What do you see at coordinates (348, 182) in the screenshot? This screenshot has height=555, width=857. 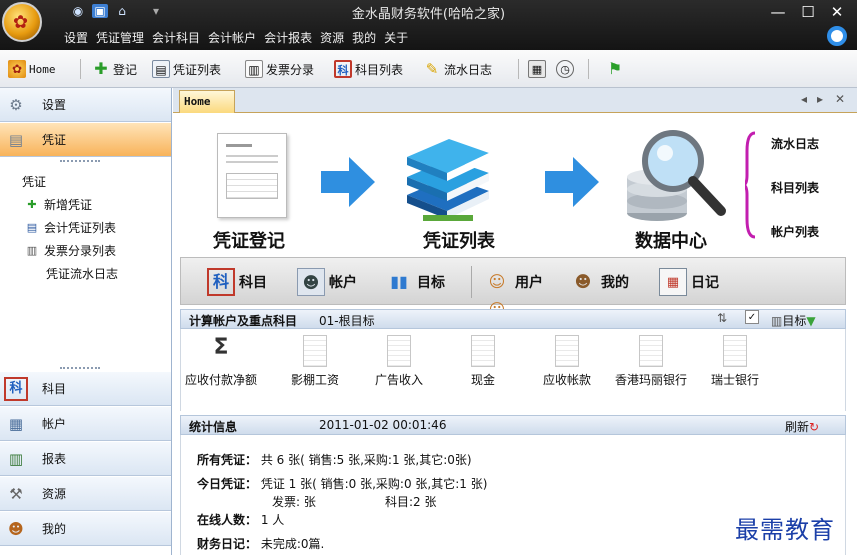 I see `flow-arrow-icon` at bounding box center [348, 182].